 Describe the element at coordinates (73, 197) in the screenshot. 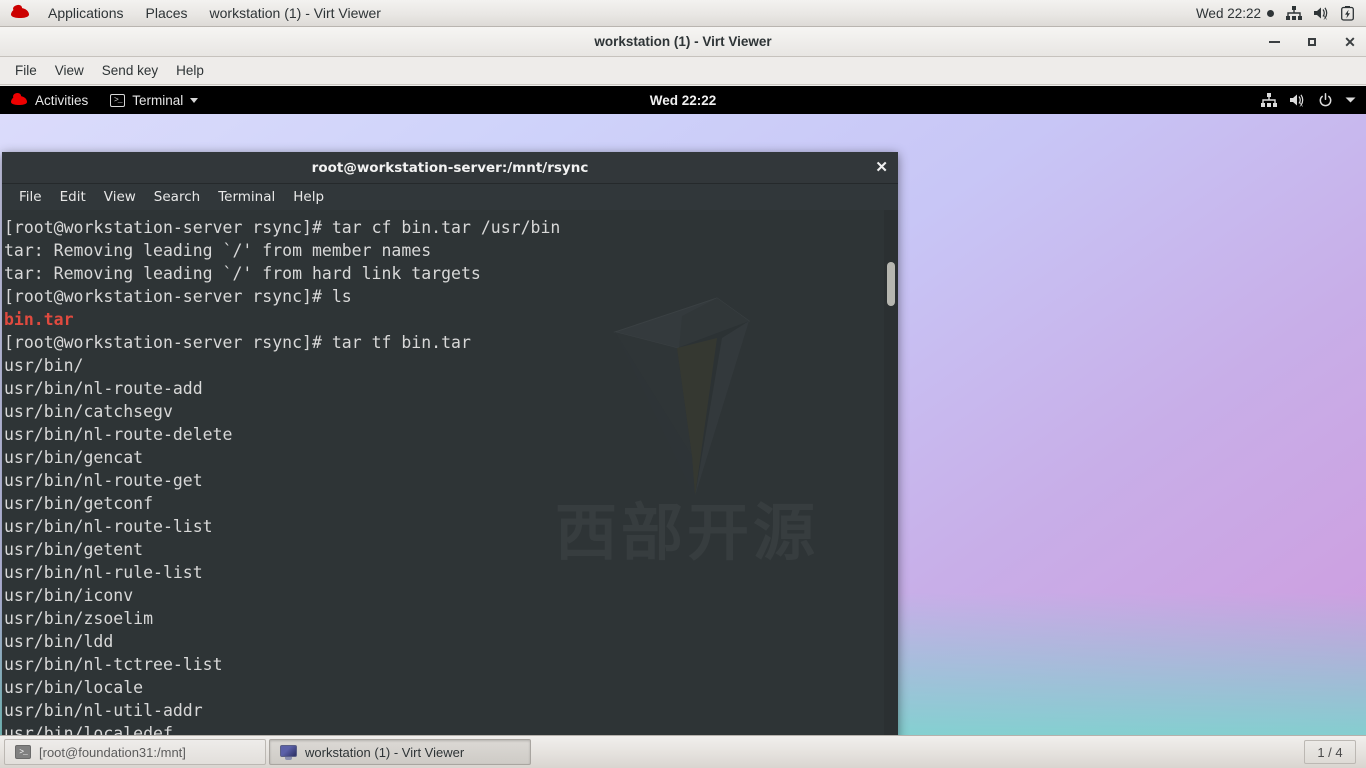

I see `term-menu-edit: Edit` at that location.